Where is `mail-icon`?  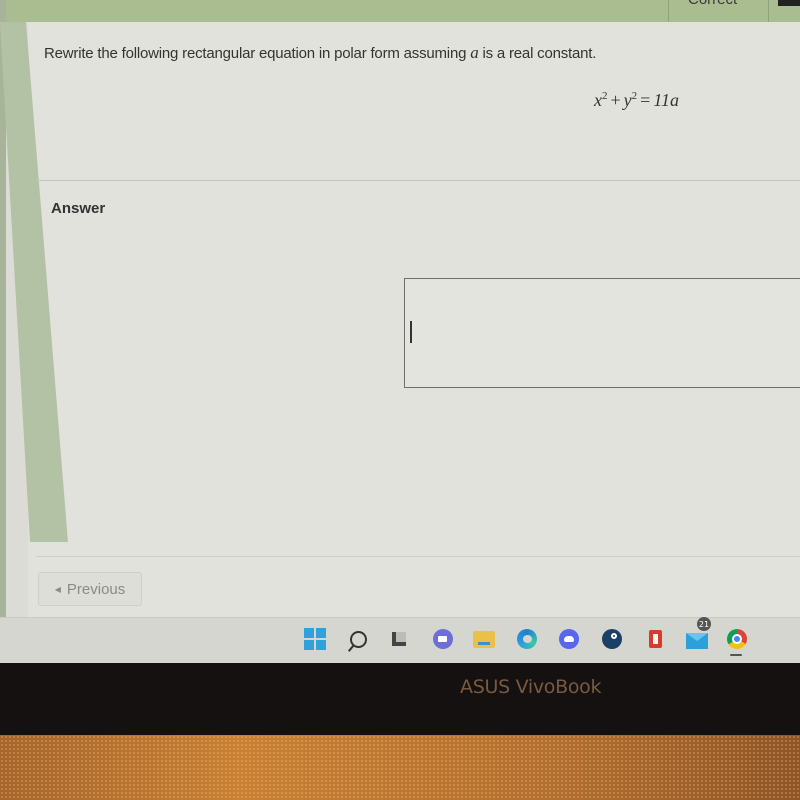 mail-icon is located at coordinates (697, 639).